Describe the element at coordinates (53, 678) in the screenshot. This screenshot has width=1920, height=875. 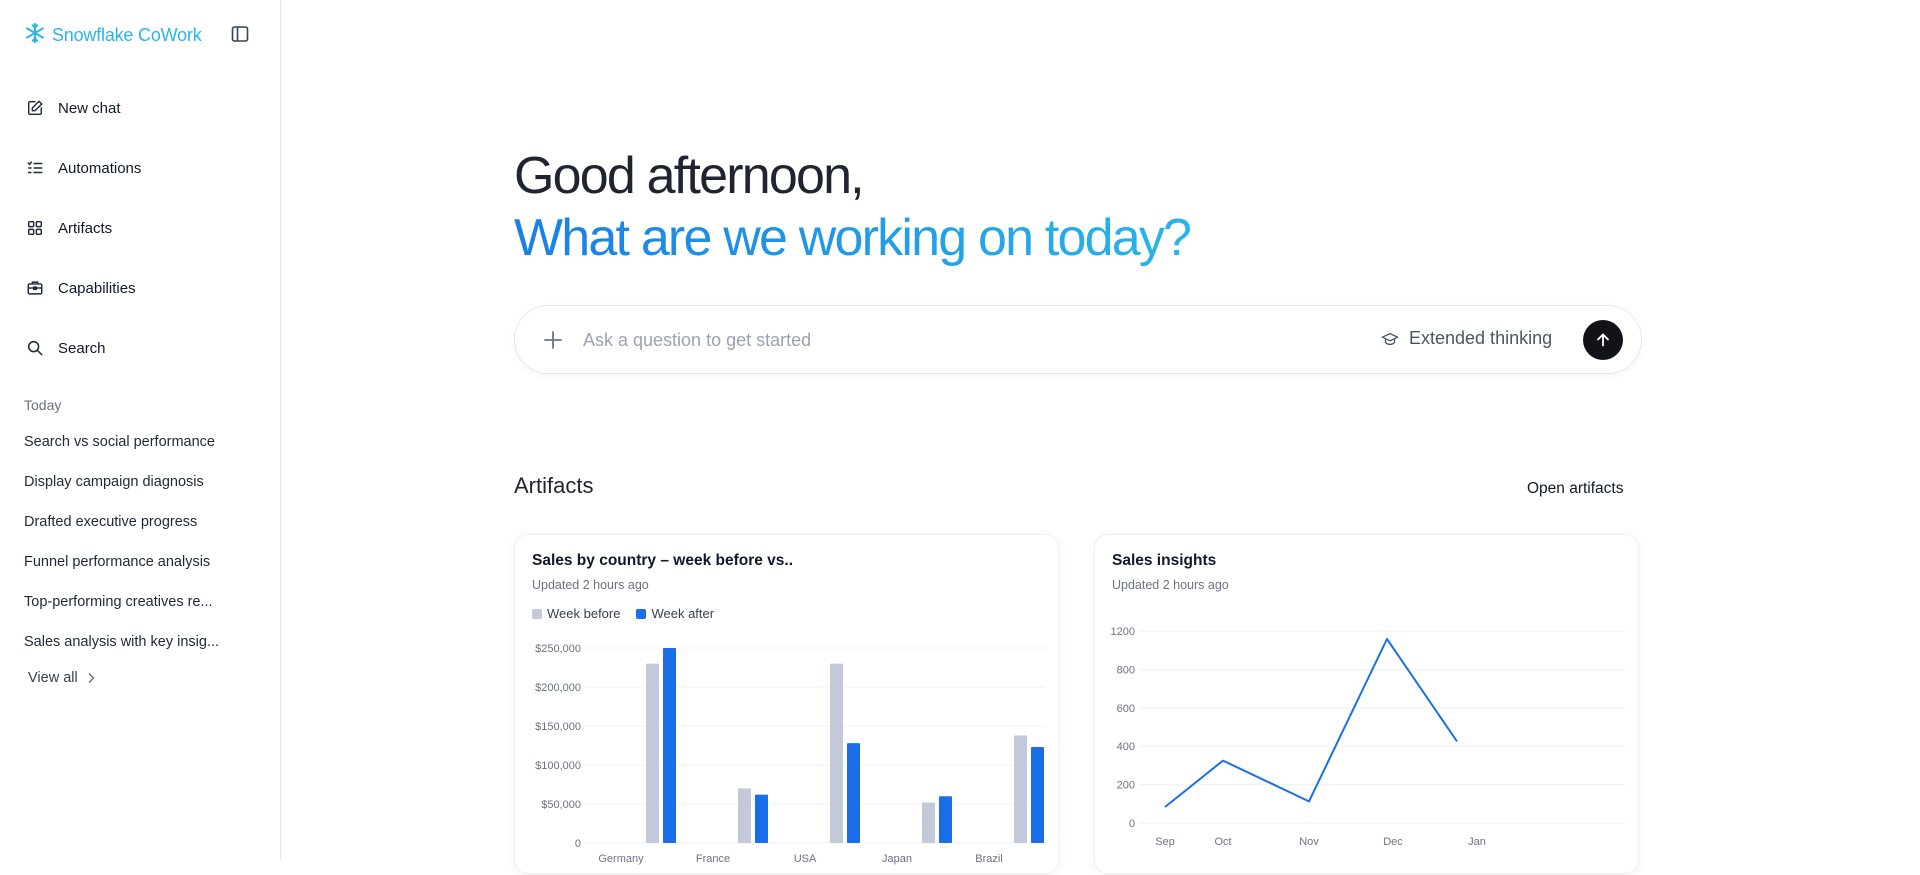
I see `view-all-label: View all` at that location.